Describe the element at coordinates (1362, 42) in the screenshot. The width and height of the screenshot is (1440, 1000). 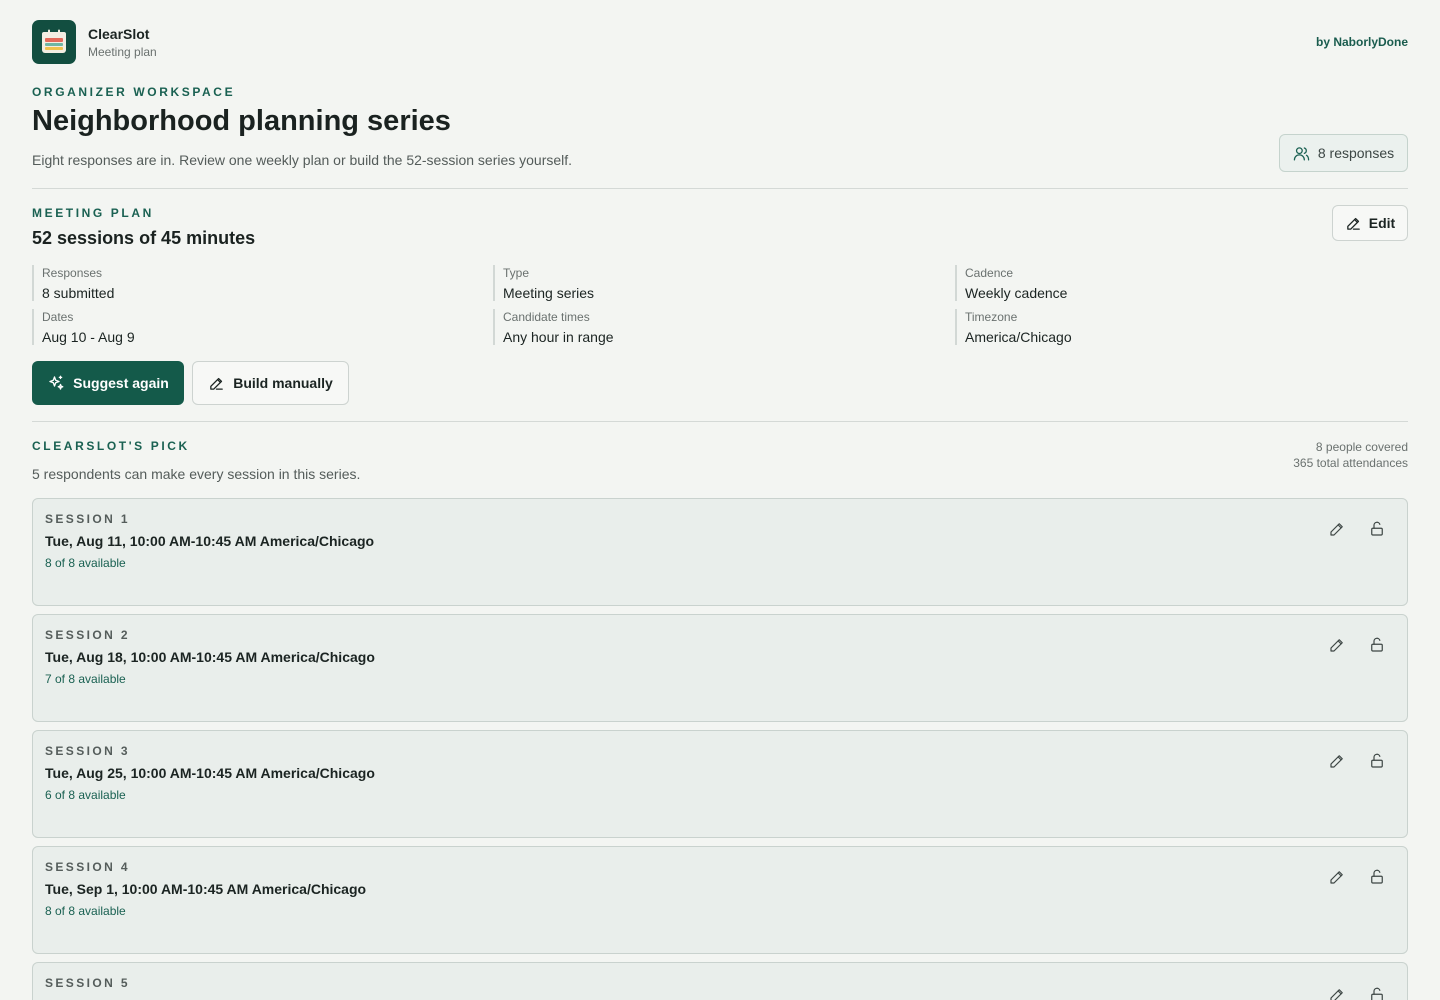
I see `byline-link: by NaborlyDone` at that location.